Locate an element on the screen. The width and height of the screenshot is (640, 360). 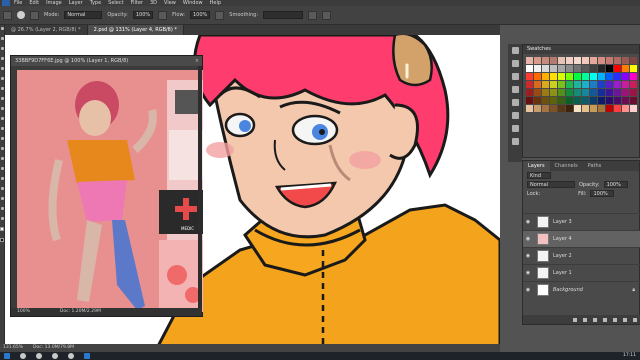
shape-tool-icon is located at coordinates (2, 198).